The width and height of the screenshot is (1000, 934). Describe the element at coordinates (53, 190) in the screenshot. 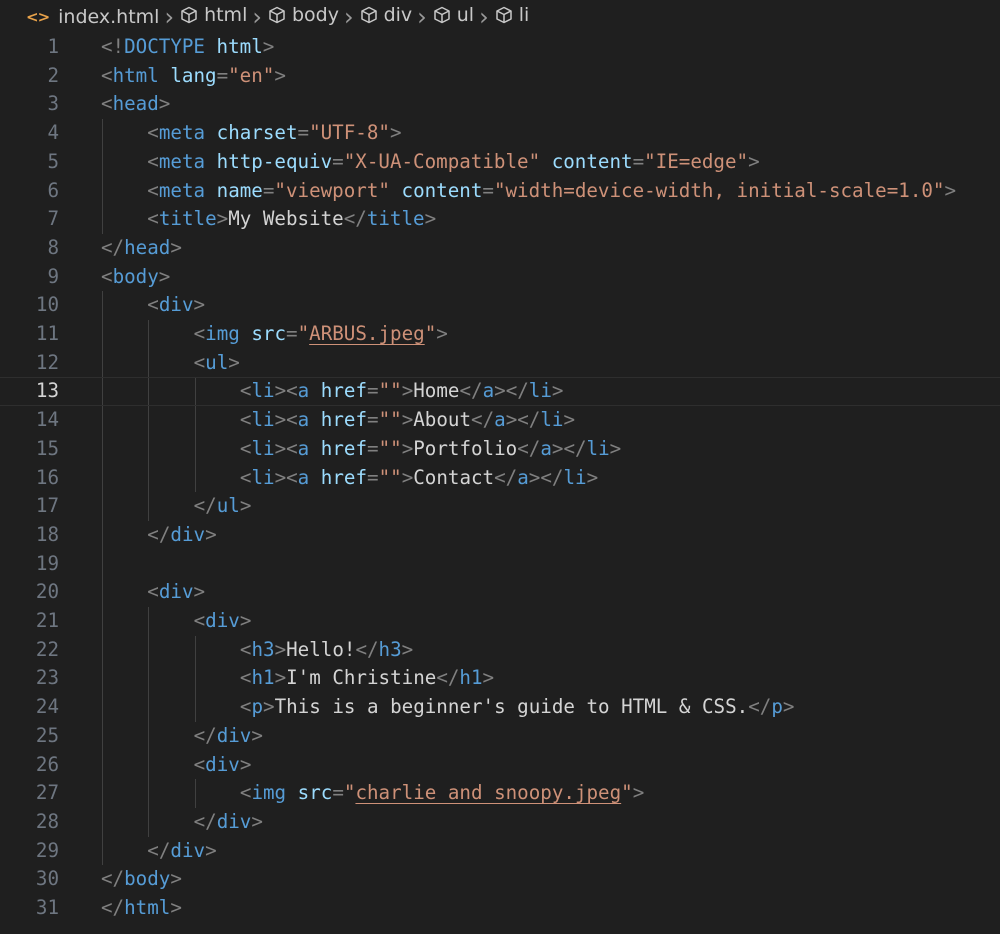

I see `line-number: 6` at that location.